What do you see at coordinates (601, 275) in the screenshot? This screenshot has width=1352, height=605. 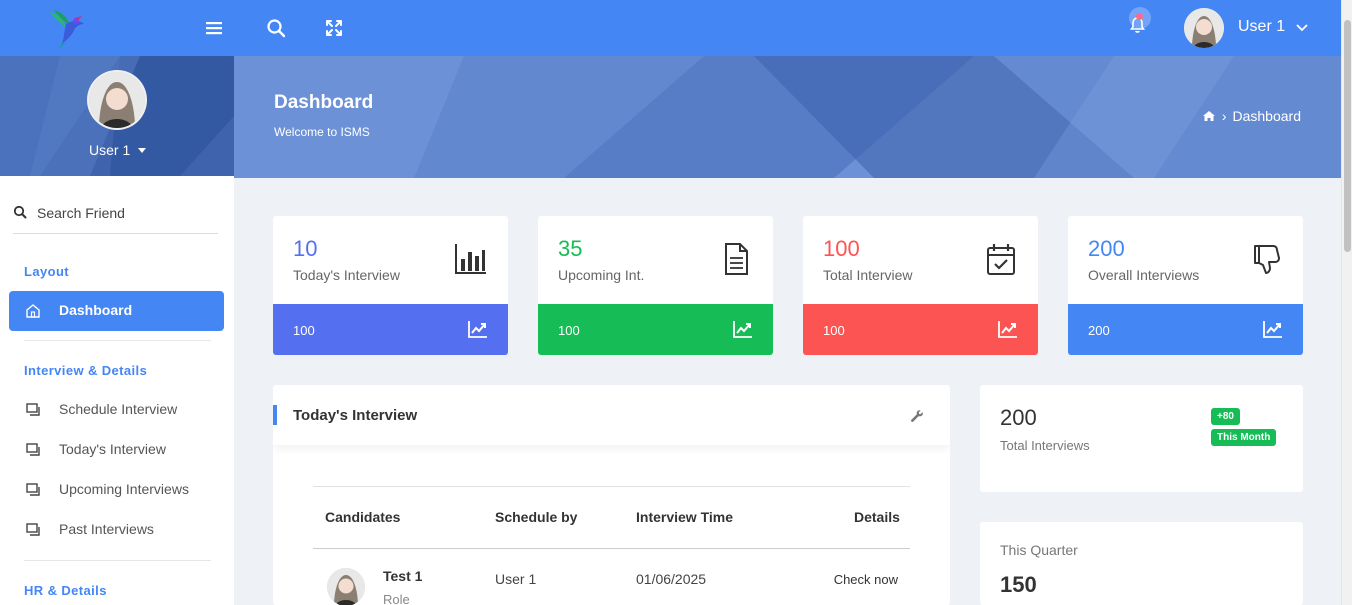 I see `stat-label: Upcoming Int.` at bounding box center [601, 275].